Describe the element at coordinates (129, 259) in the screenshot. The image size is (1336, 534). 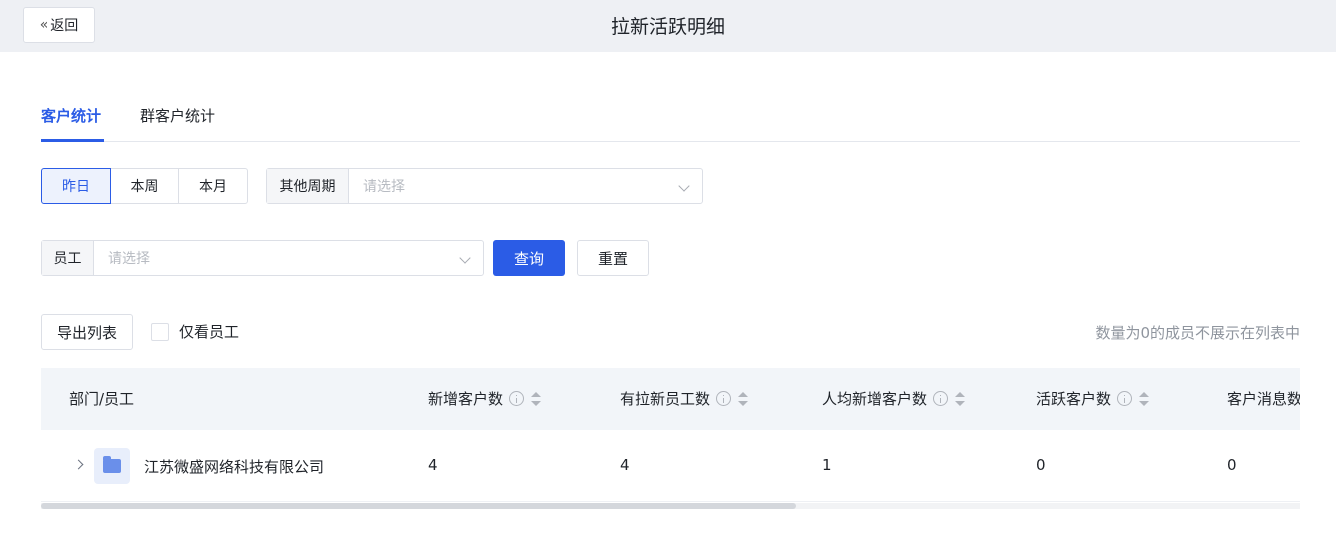
I see `employee-placeholder: 请选择` at that location.